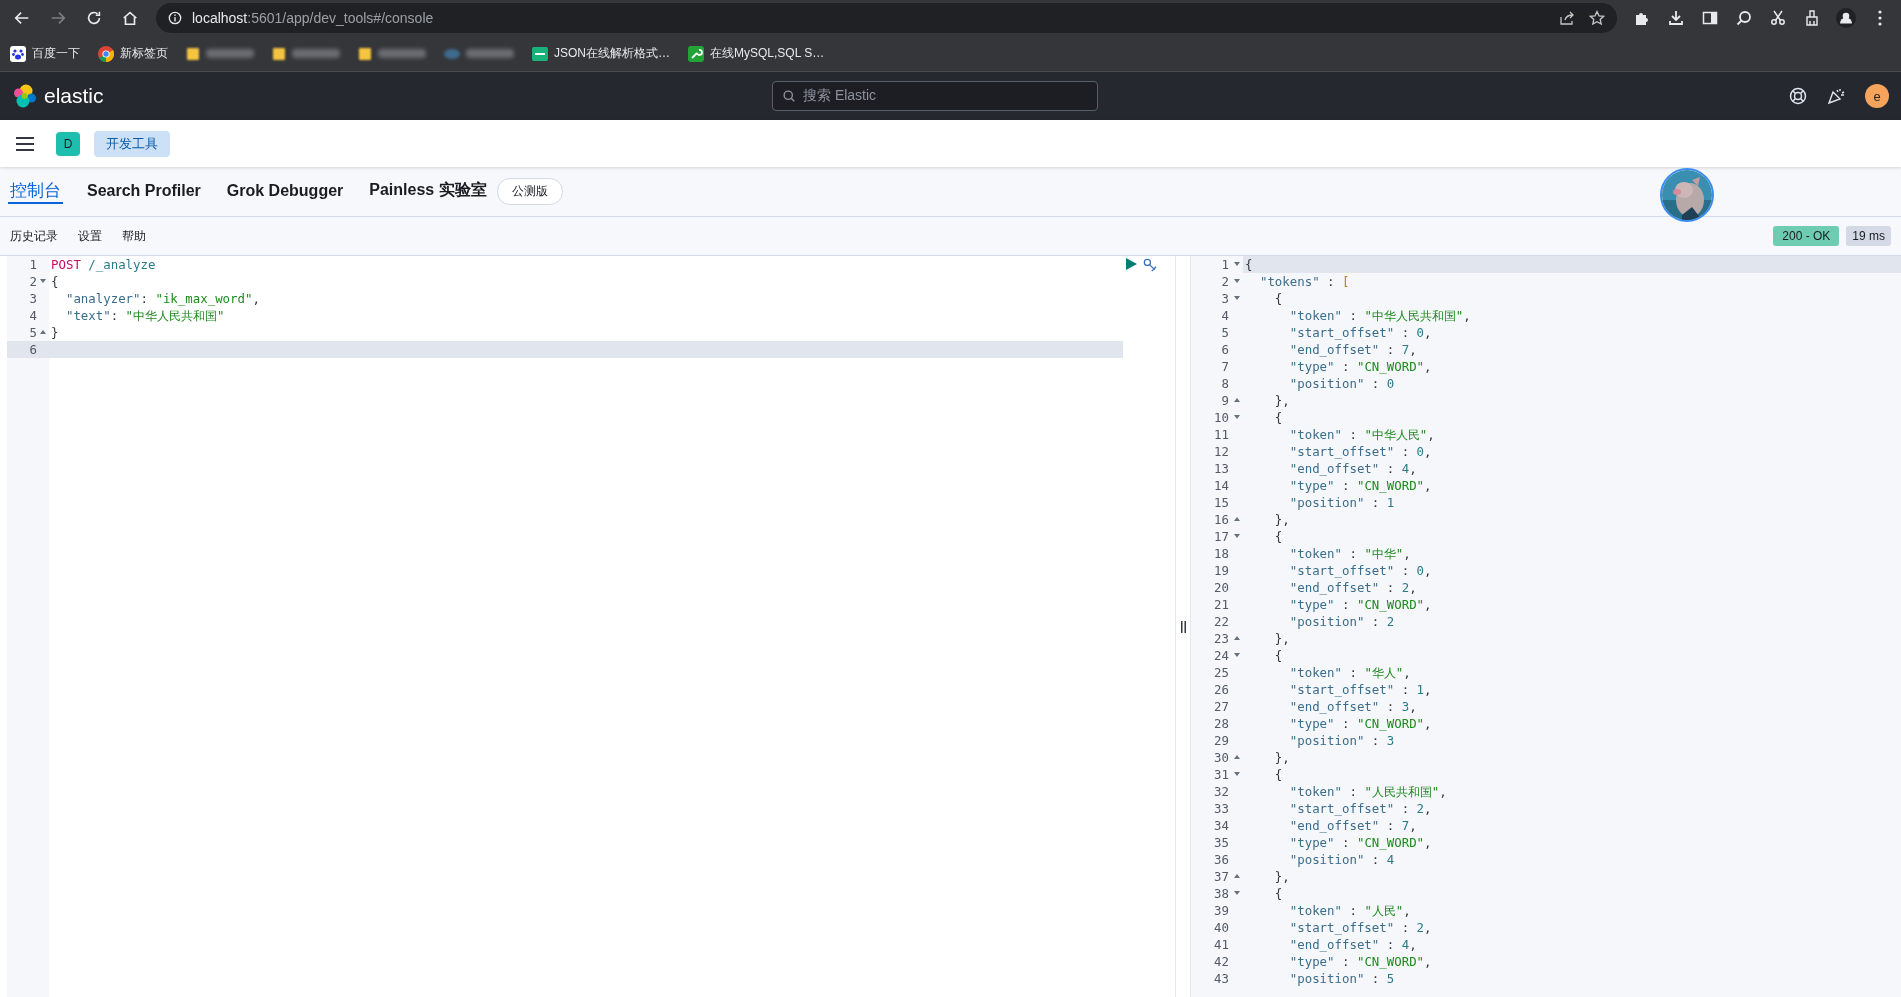  I want to click on elastic-logo-icon, so click(25, 96).